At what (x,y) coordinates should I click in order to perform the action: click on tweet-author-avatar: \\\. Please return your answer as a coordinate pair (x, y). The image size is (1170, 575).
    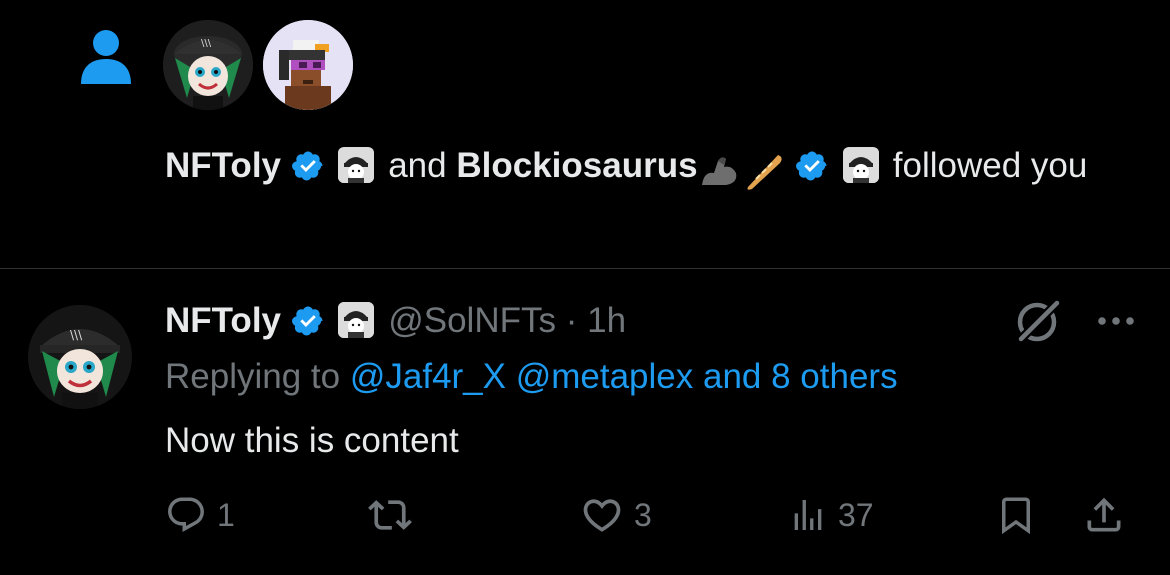
    Looking at the image, I should click on (80, 357).